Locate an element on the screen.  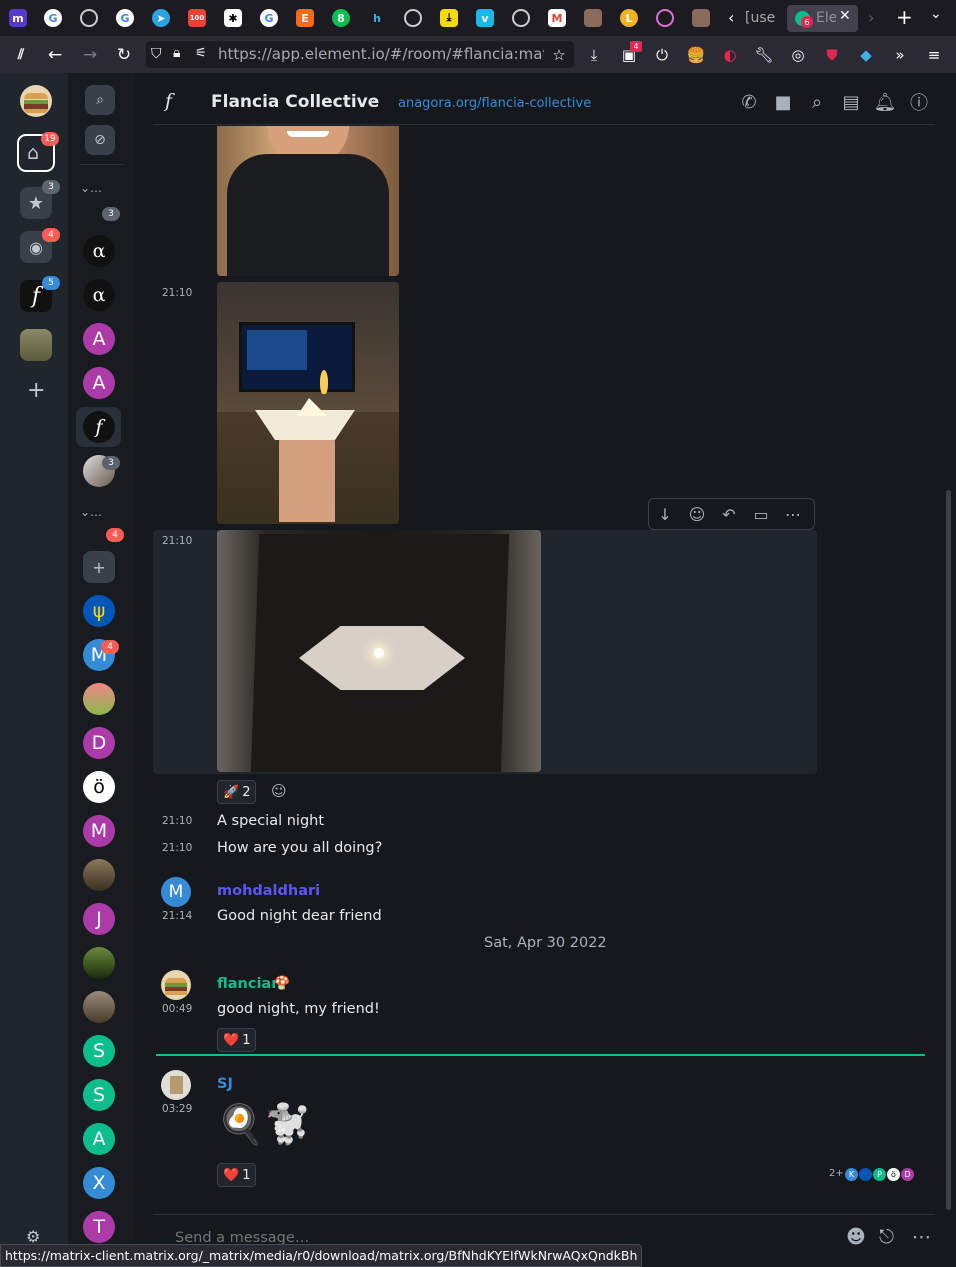
lock-icon: 🔒︎ is located at coordinates (176, 53).